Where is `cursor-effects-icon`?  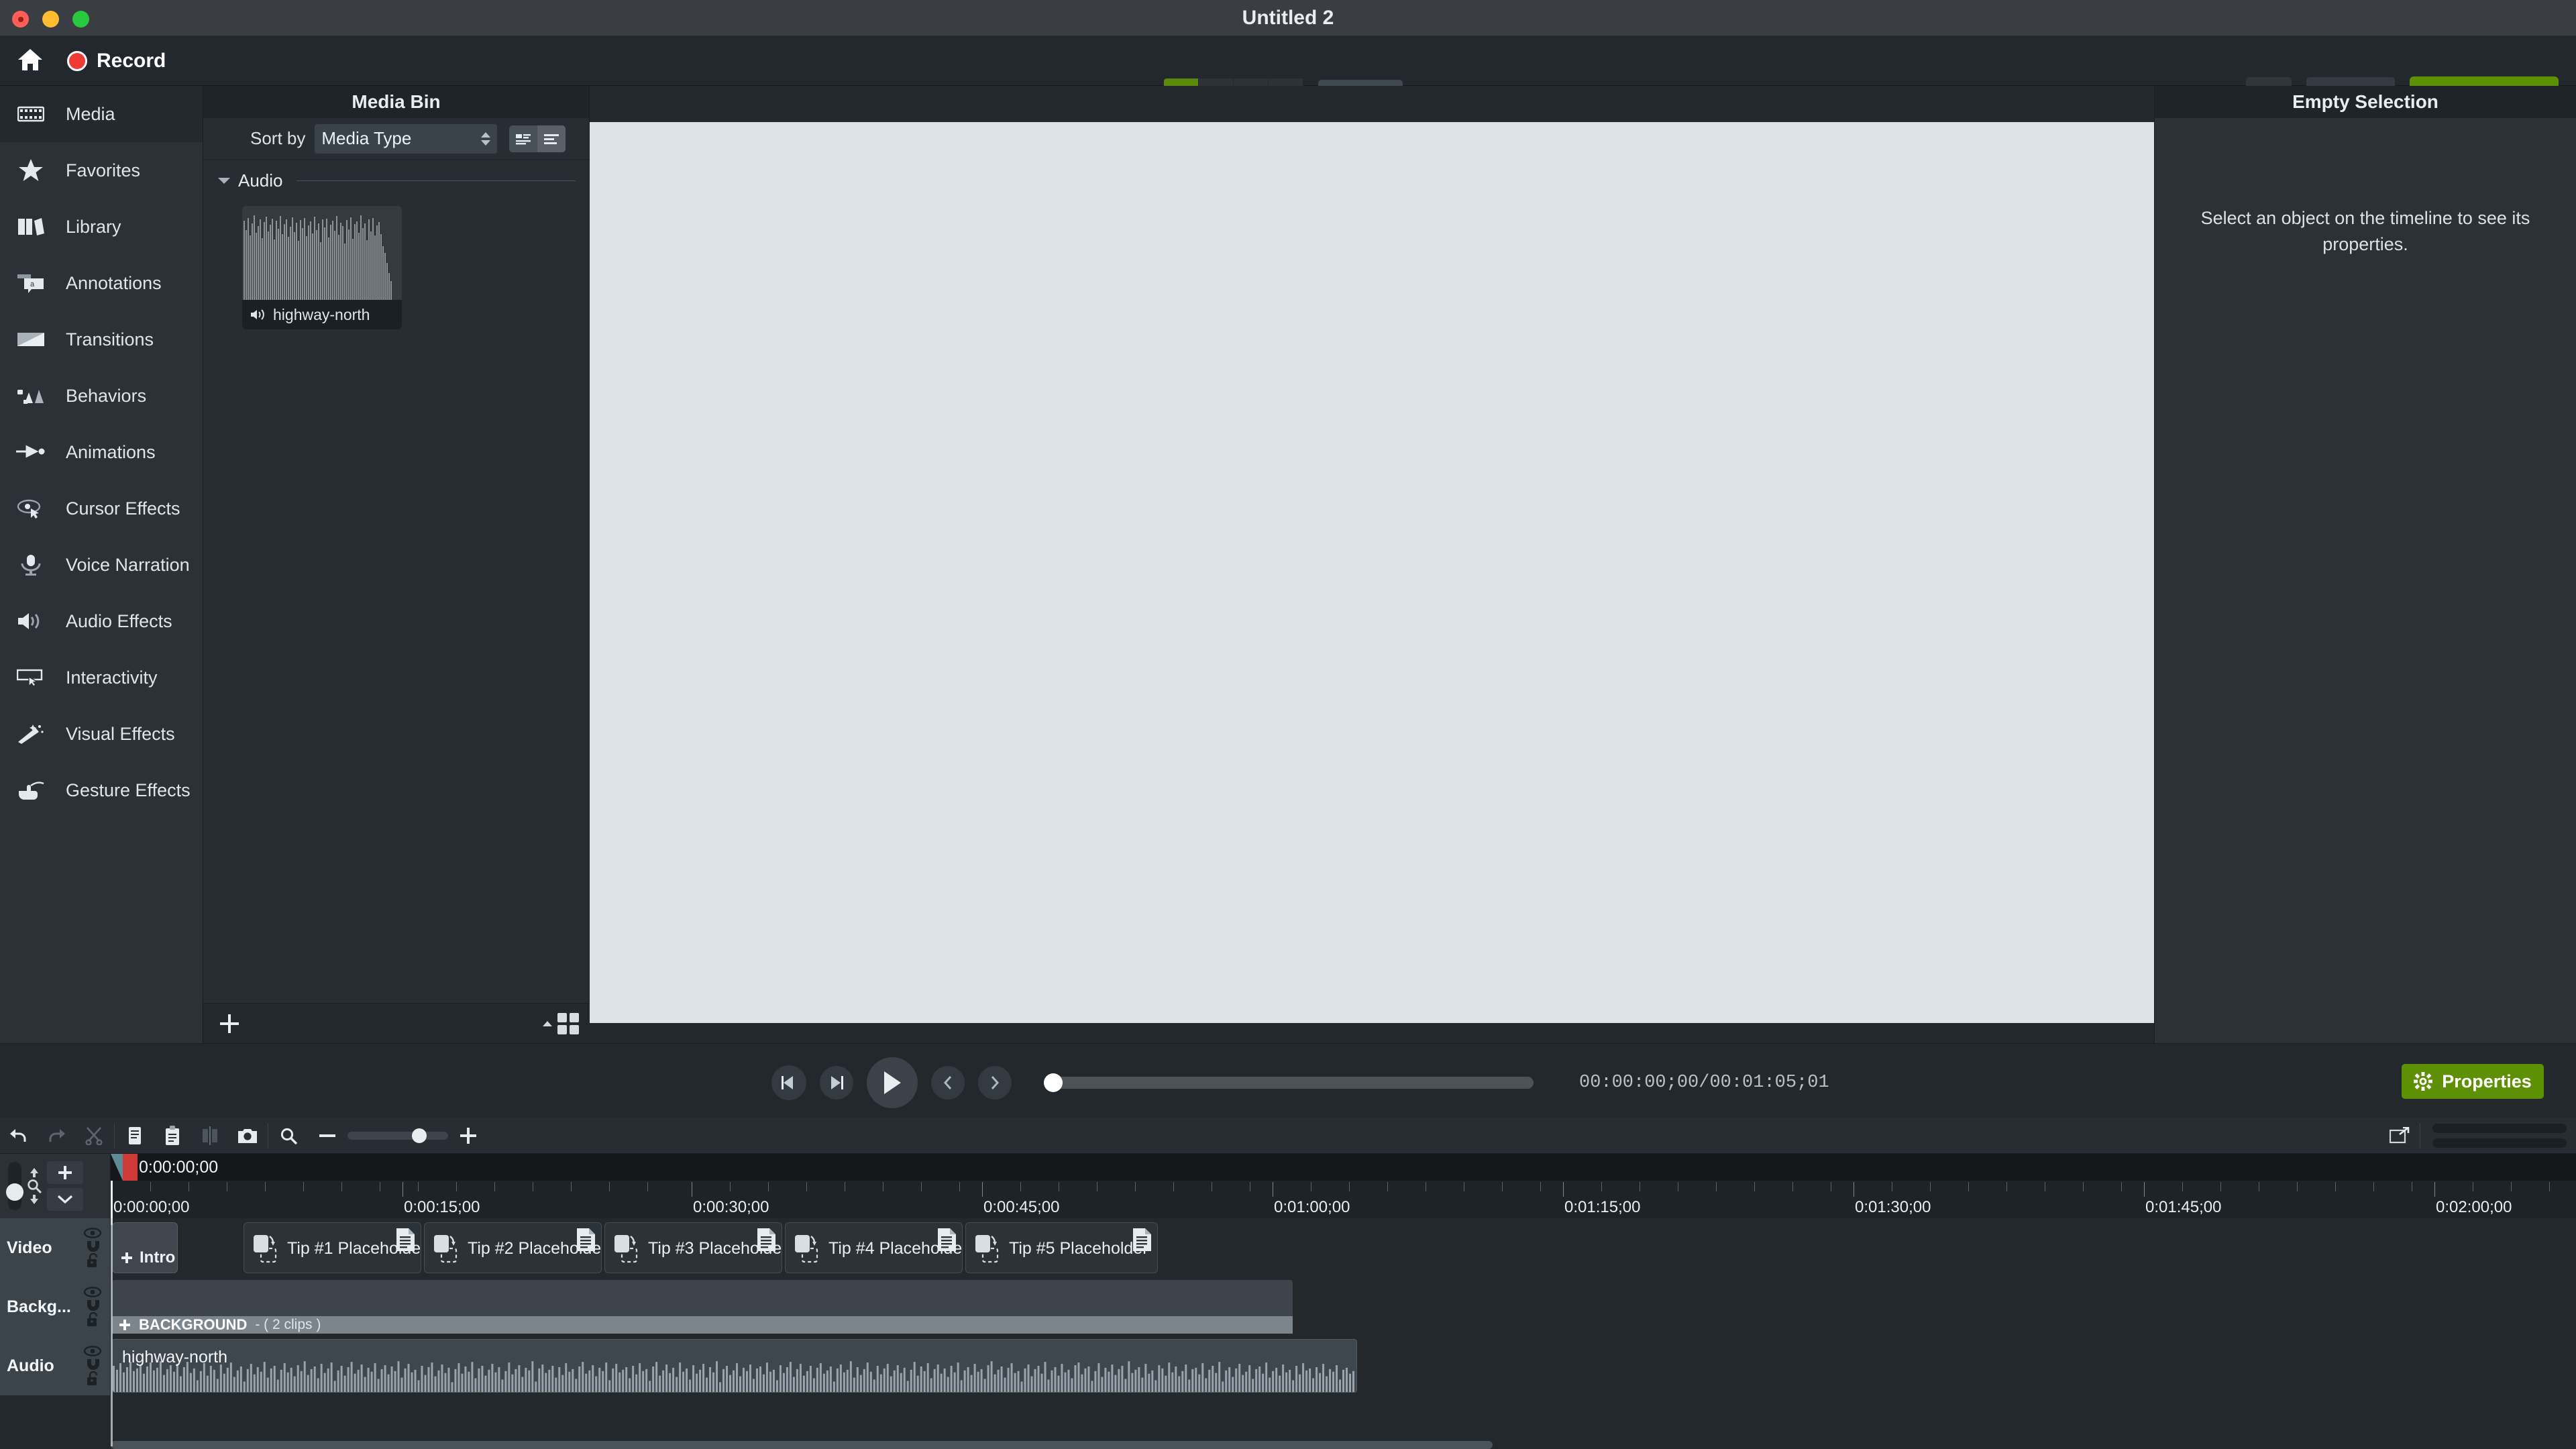
cursor-effects-icon is located at coordinates (30, 508).